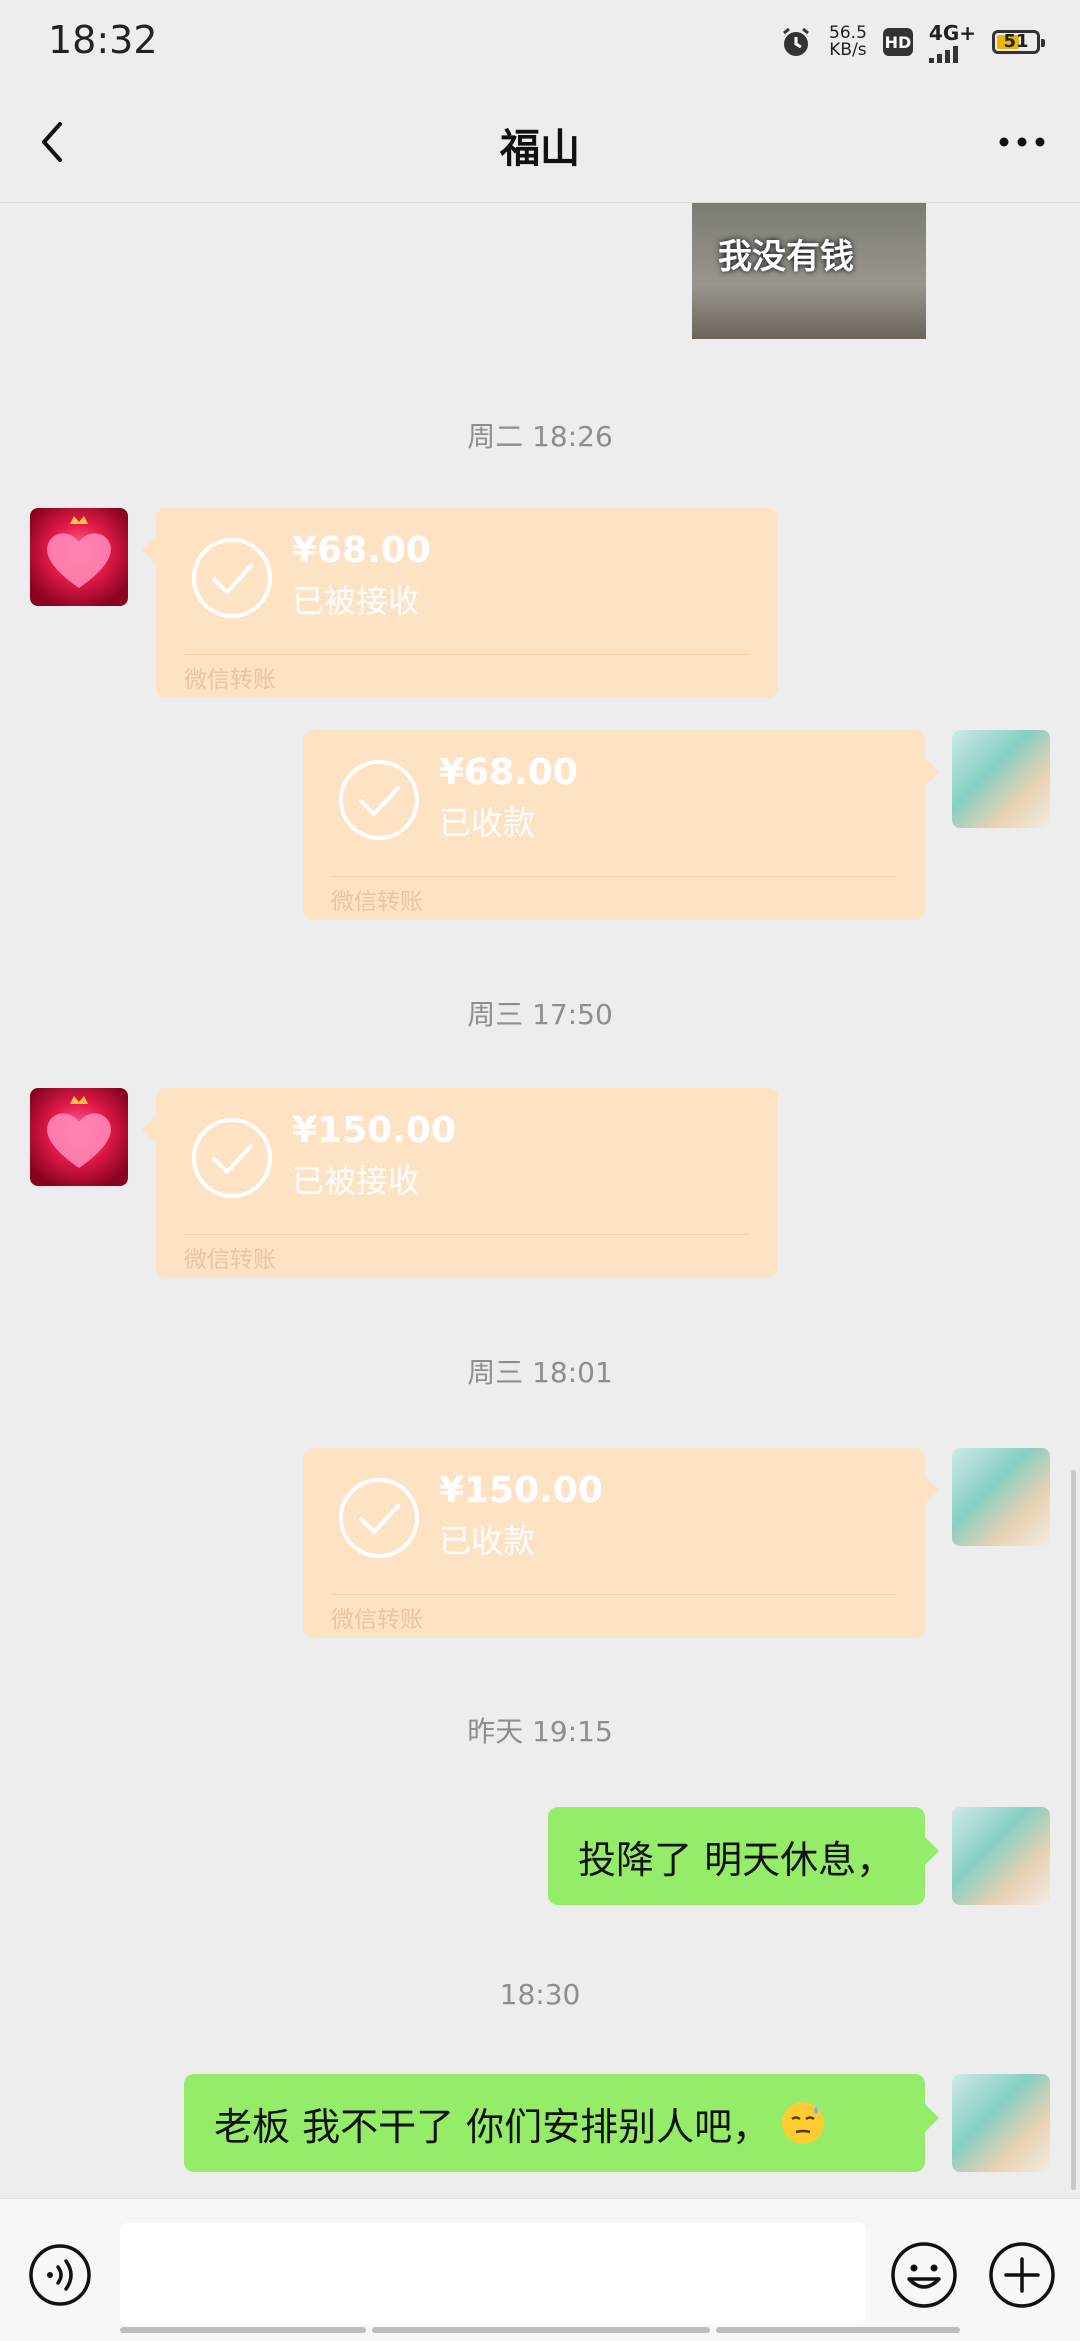 The width and height of the screenshot is (1080, 2341). I want to click on message-text: 投降了 明天休息，, so click(736, 1859).